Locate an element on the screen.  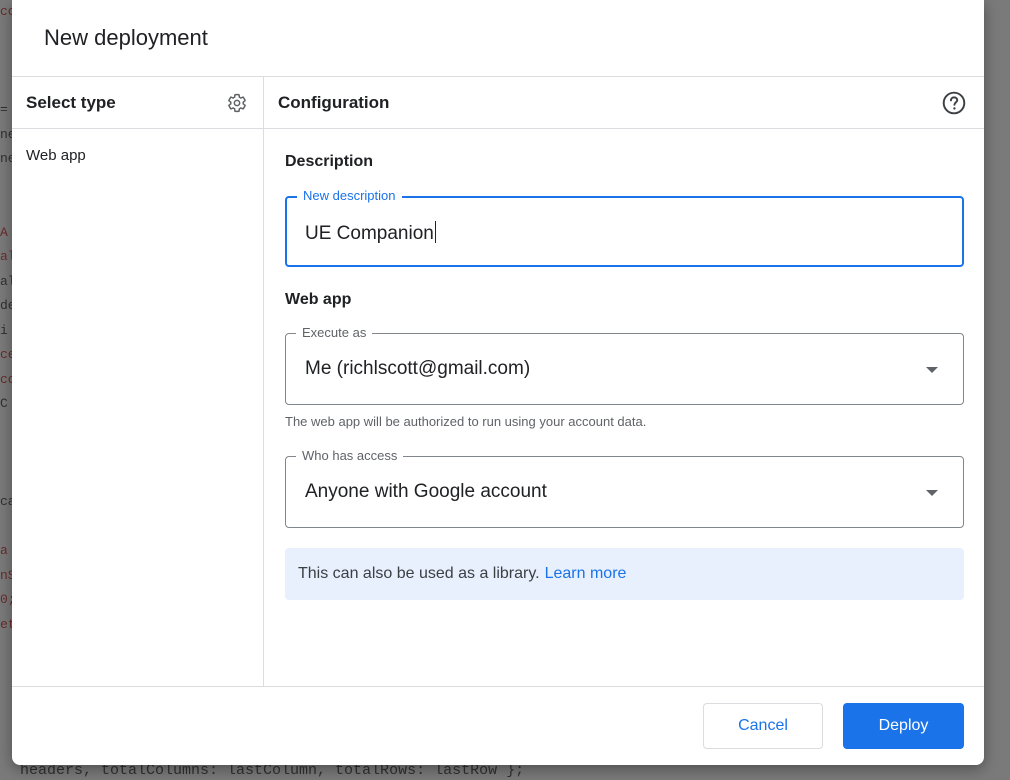
description-field-label: New description is located at coordinates (349, 196).